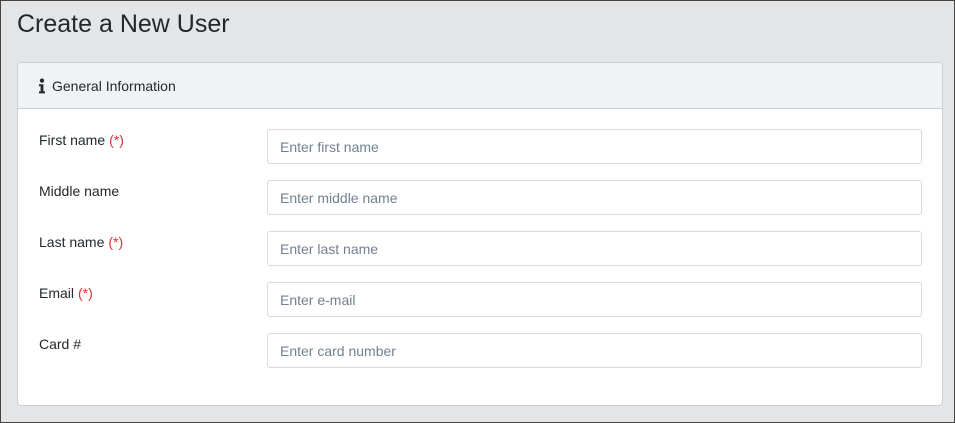 This screenshot has height=423, width=955. I want to click on card-header-label: General Information, so click(114, 85).